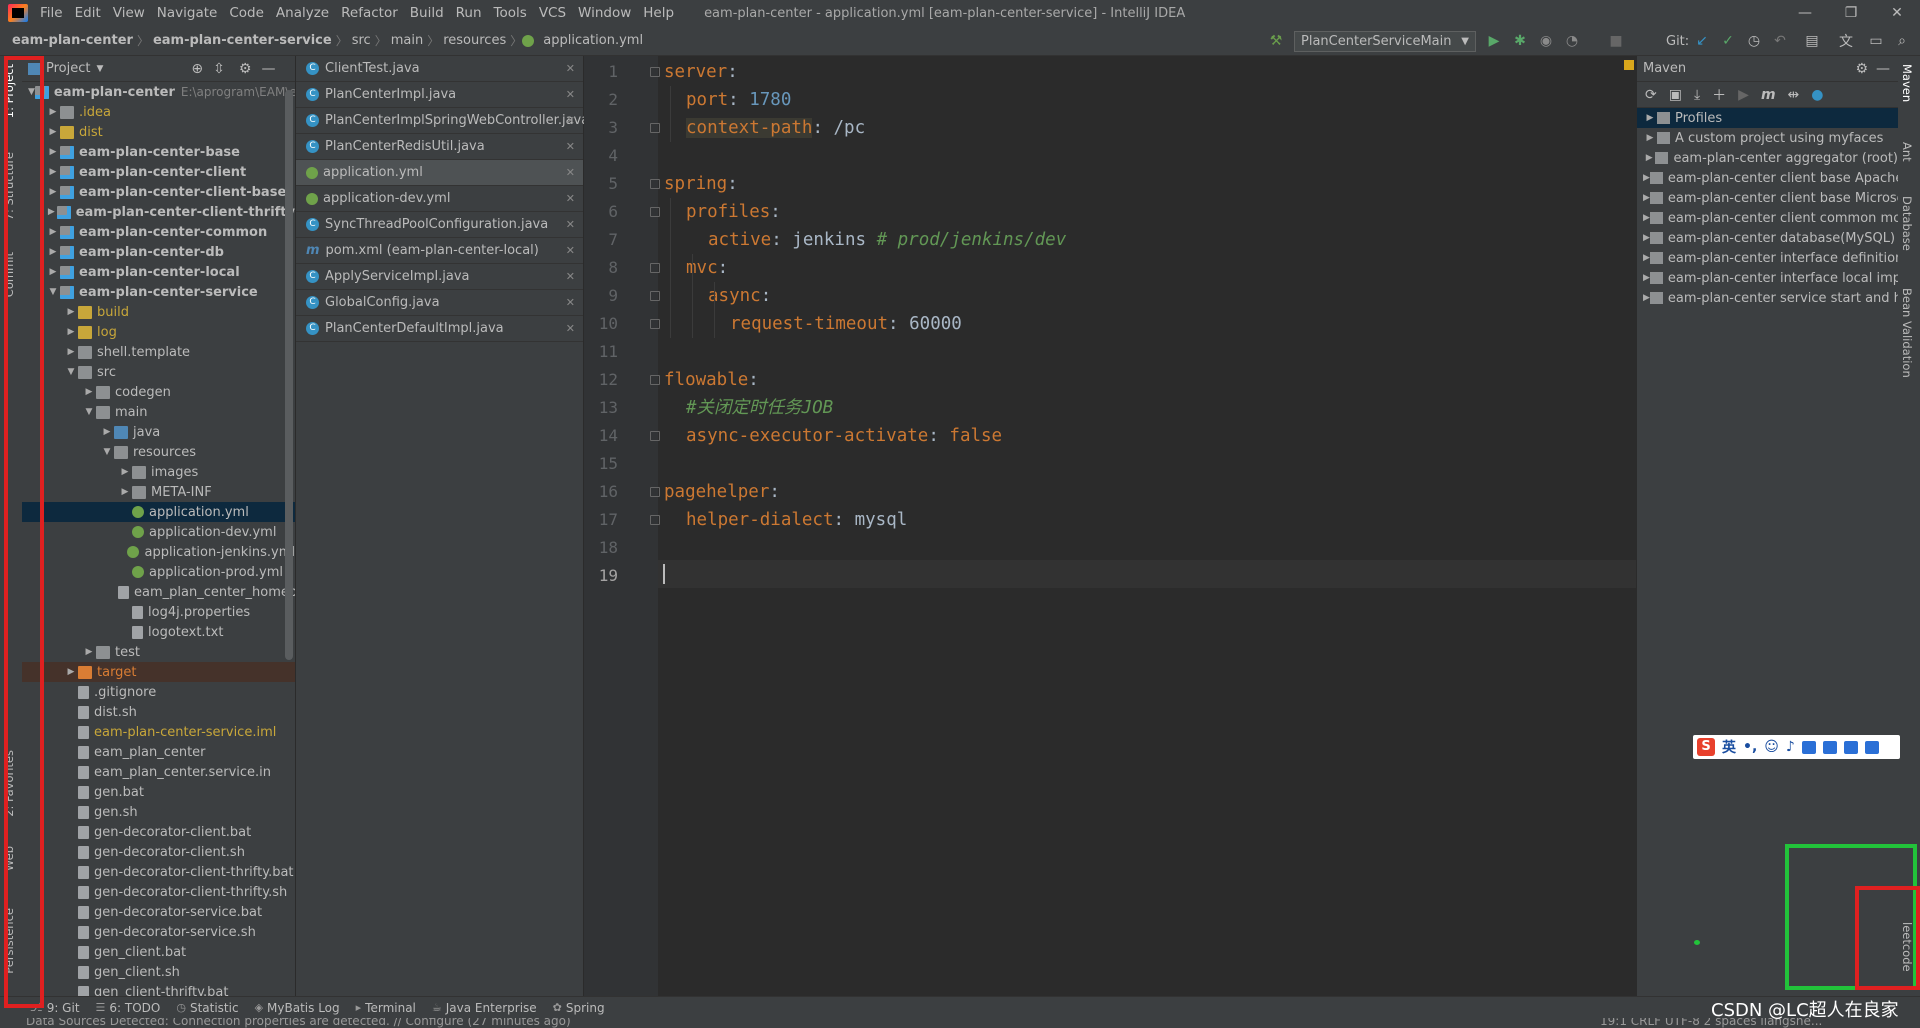 The image size is (1920, 1028). Describe the element at coordinates (158, 672) in the screenshot. I see `tree-item: ▶ target` at that location.